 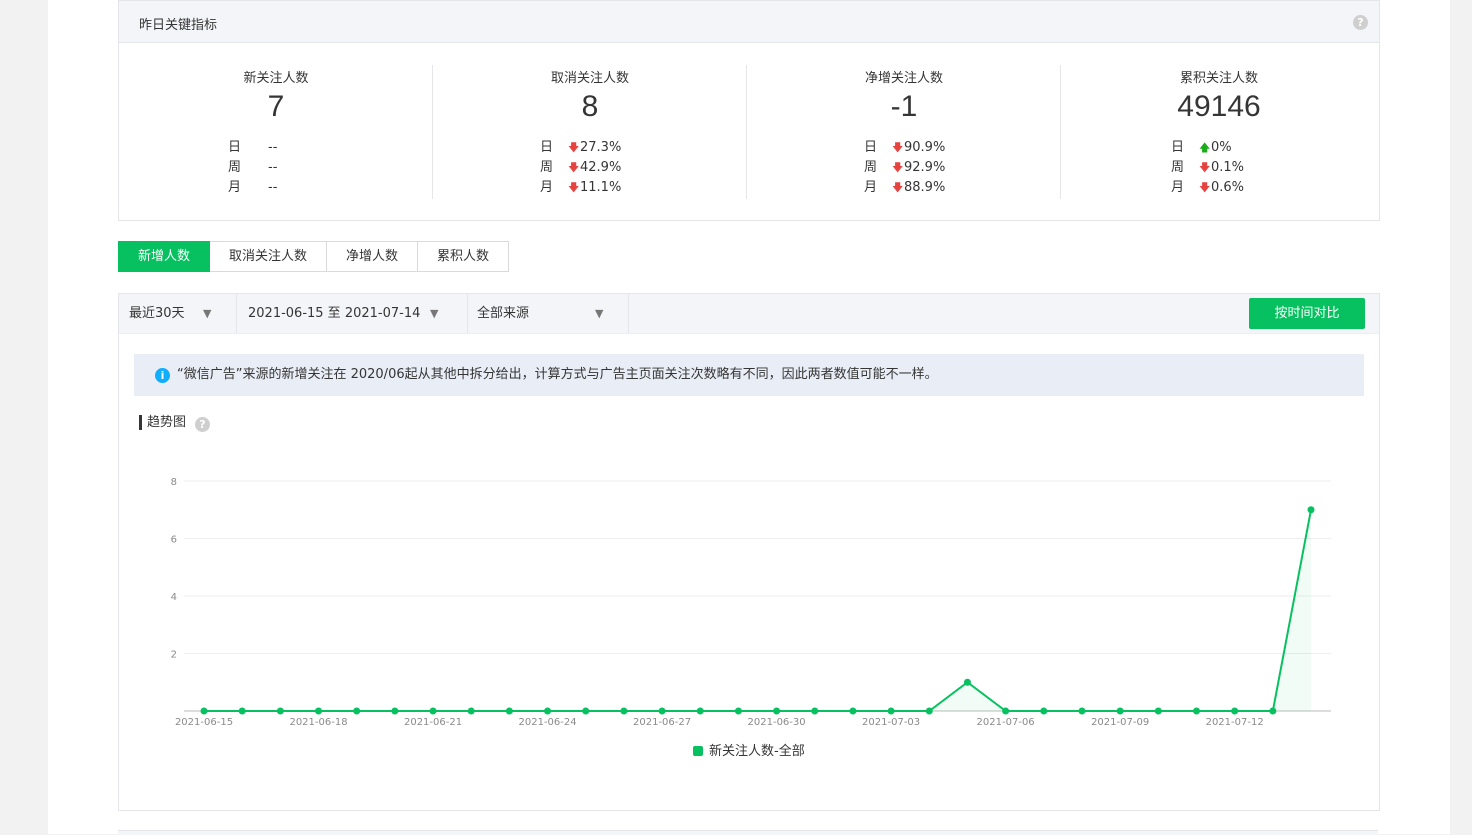 I want to click on x-tick-label: 2021-06-27, so click(x=662, y=722).